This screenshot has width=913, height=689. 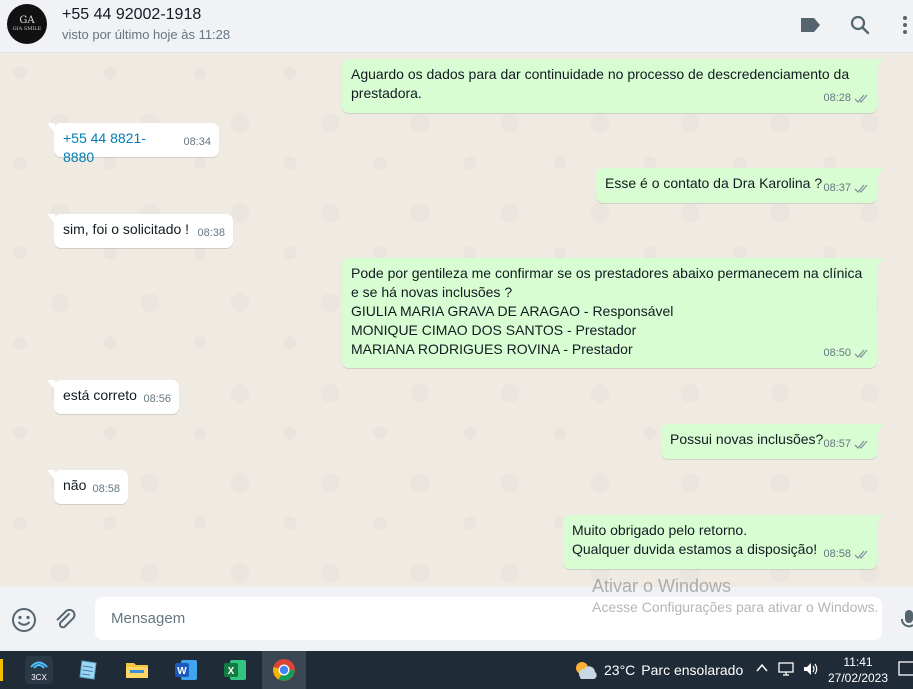 I want to click on message-bubble-incoming: está correto 08:56, so click(x=113, y=397).